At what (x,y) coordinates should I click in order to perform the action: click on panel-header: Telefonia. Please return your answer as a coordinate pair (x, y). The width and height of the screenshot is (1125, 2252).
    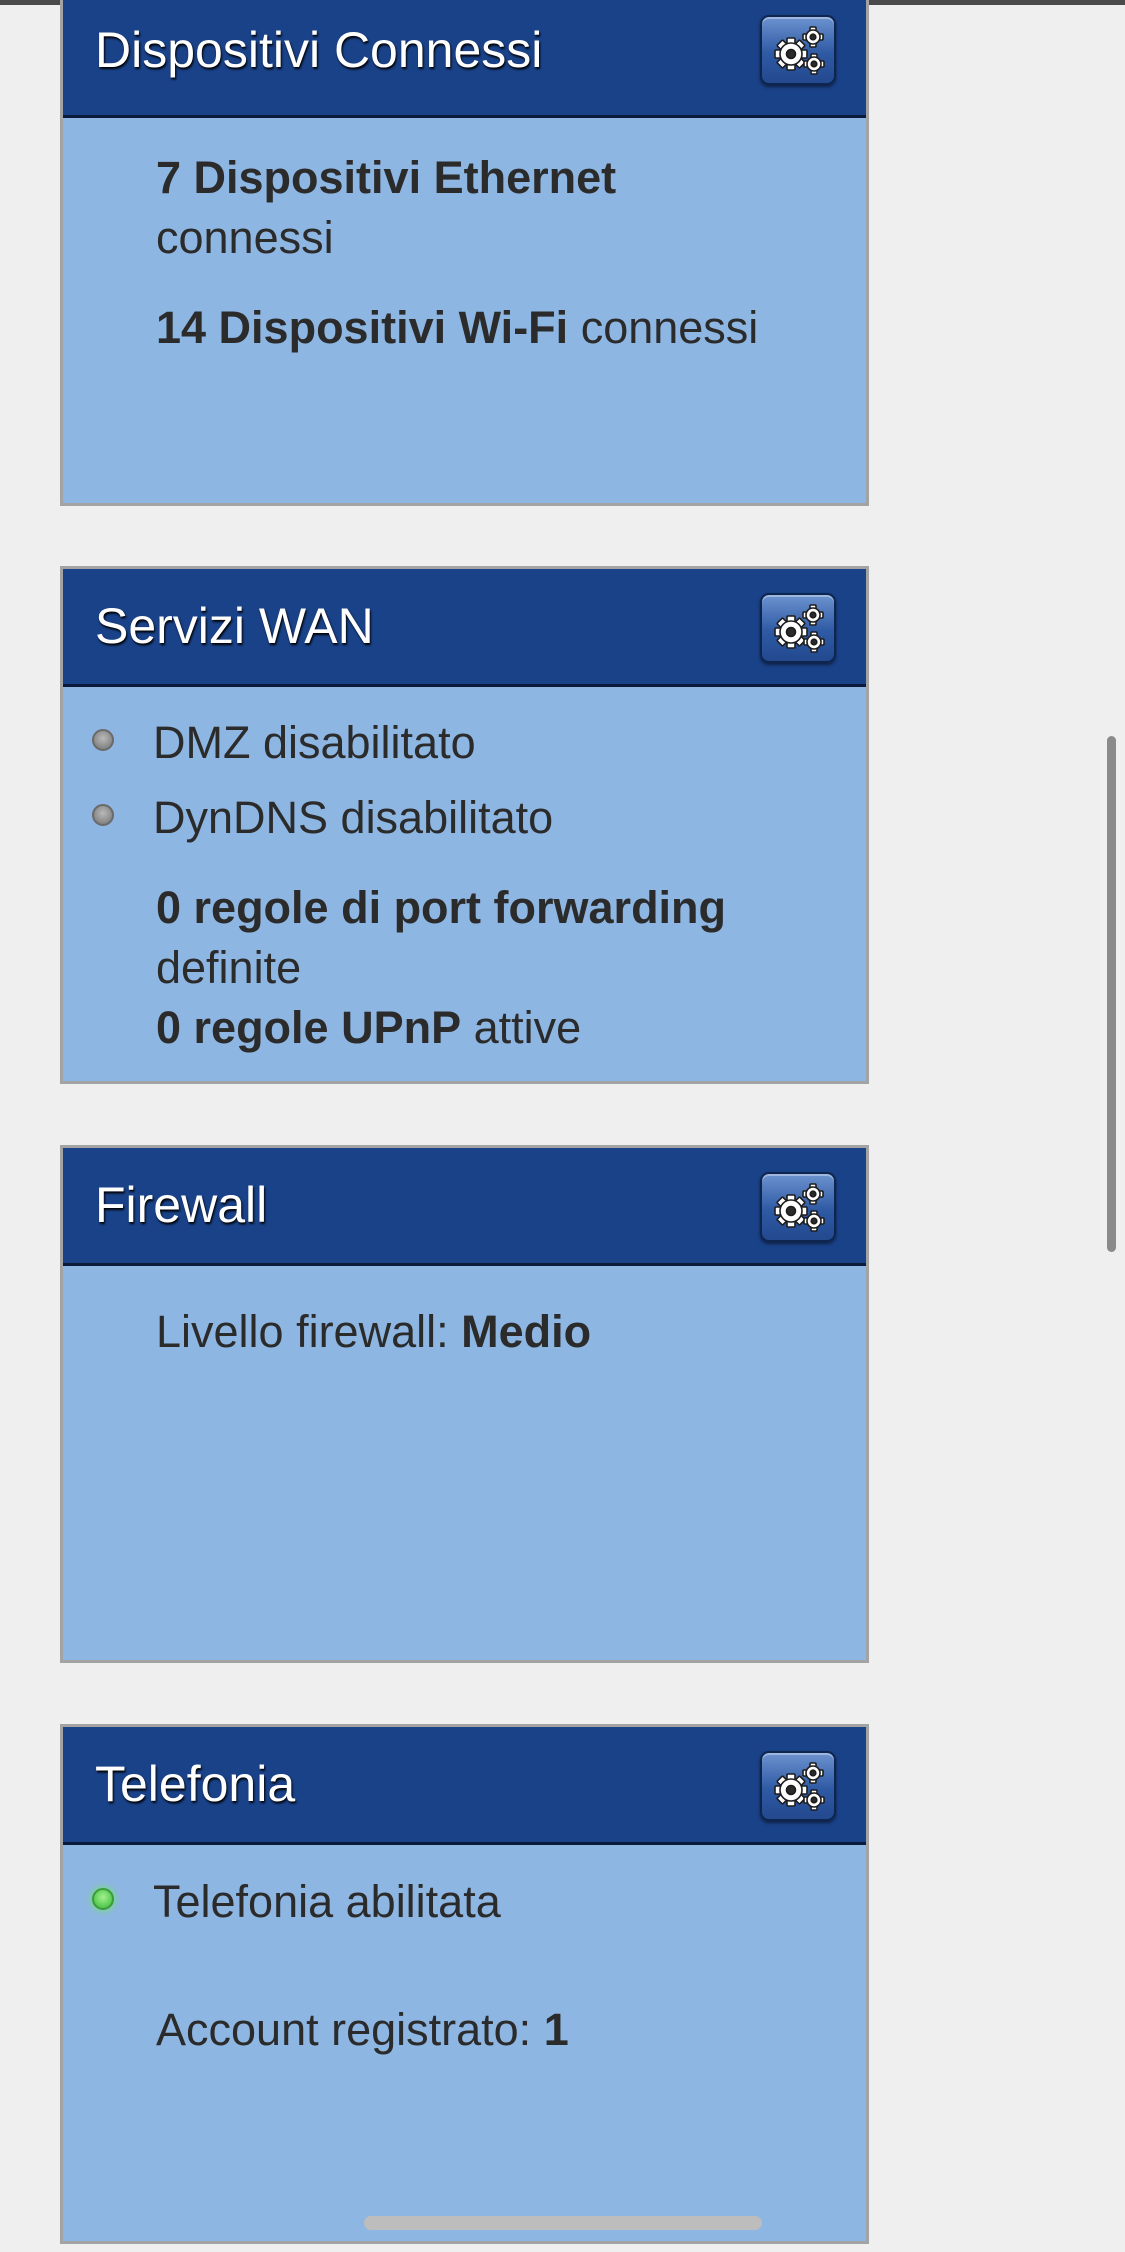
    Looking at the image, I should click on (464, 1786).